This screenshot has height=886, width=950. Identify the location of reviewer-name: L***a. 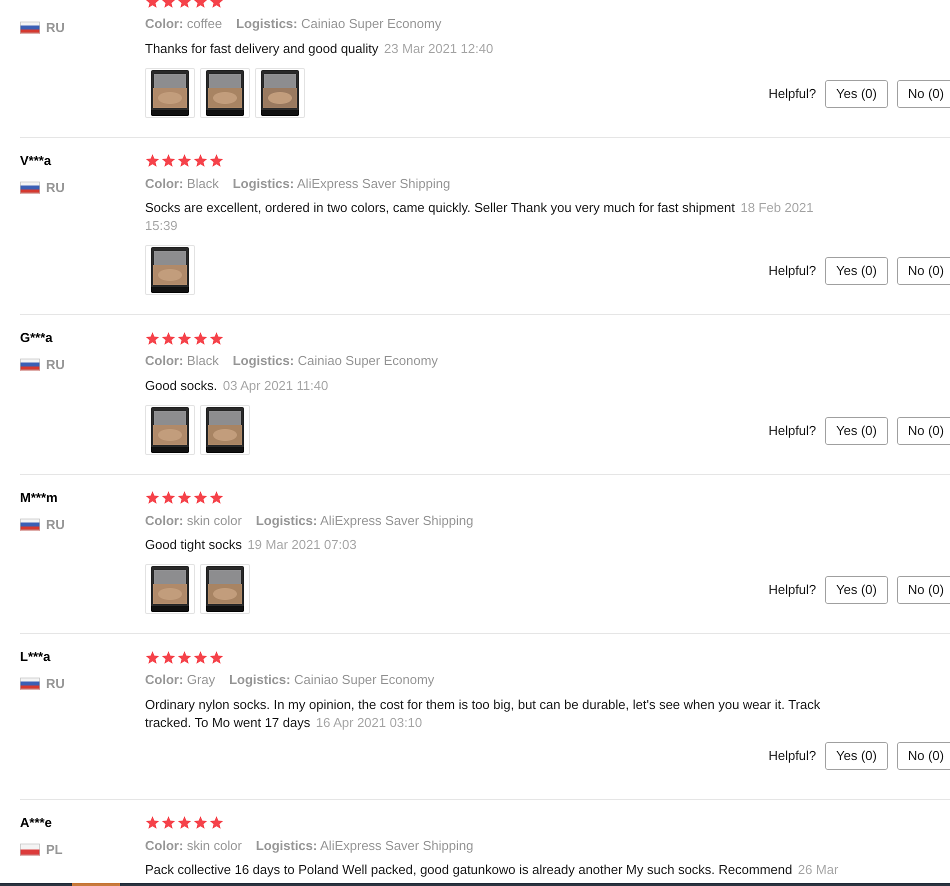
(36, 657).